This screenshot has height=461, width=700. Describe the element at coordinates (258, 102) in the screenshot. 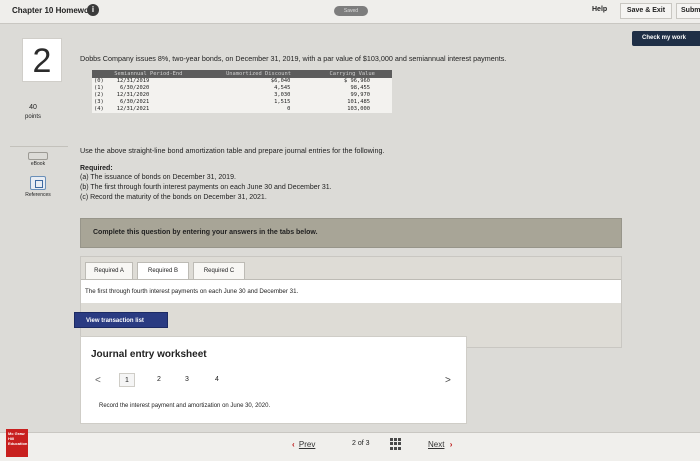

I see `table-cell-discount: 1,515` at that location.